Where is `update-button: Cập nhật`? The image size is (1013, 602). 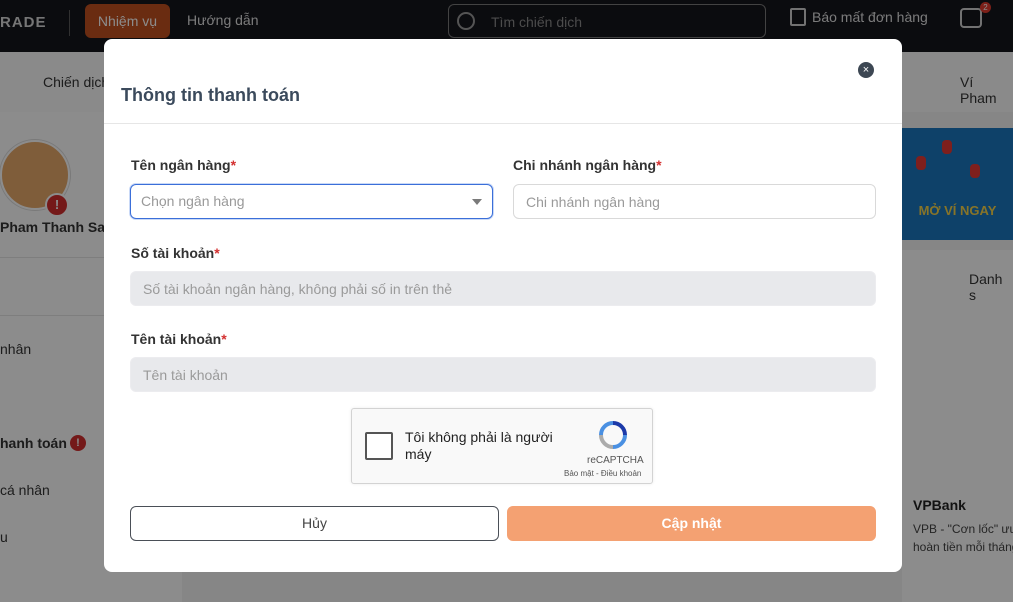
update-button: Cập nhật is located at coordinates (691, 523).